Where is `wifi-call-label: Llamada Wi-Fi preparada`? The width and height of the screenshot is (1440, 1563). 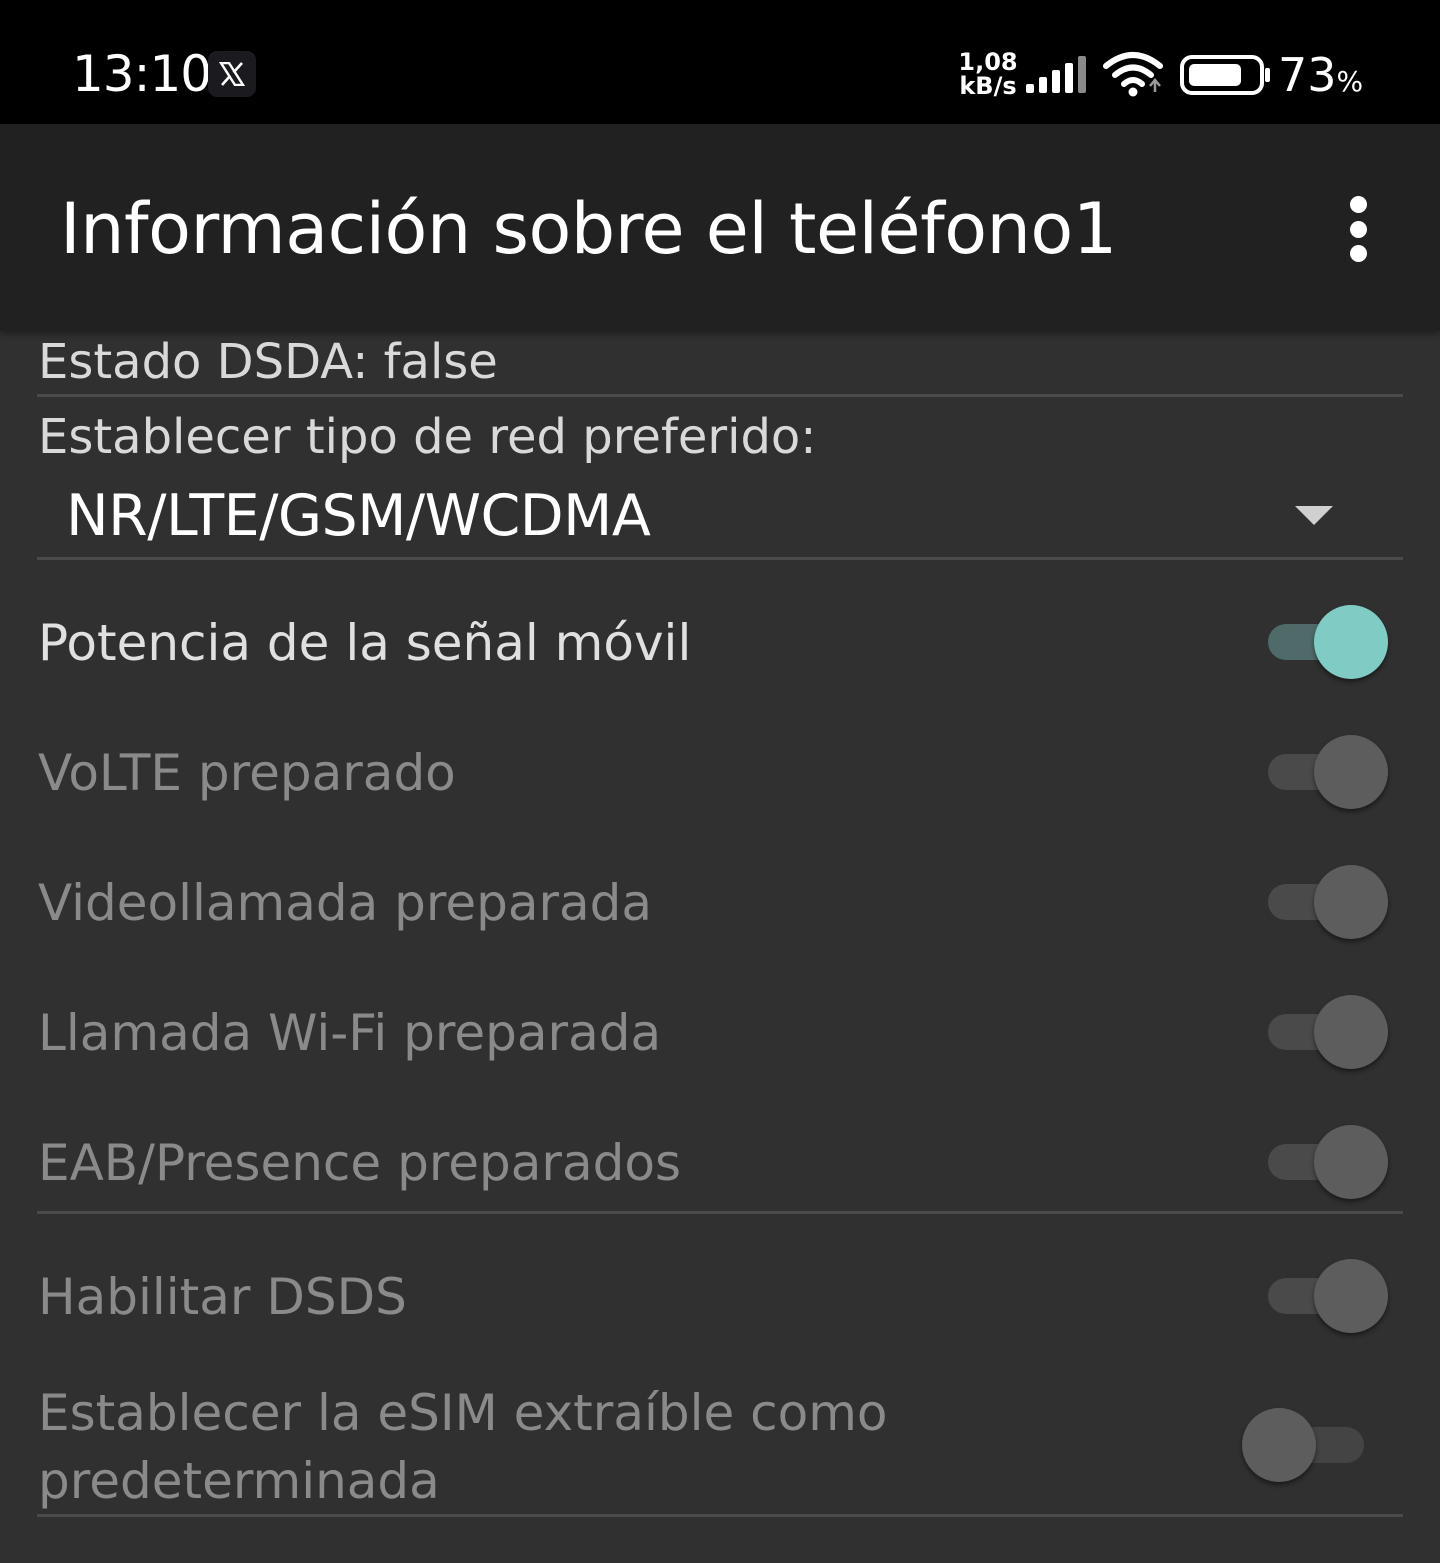 wifi-call-label: Llamada Wi-Fi preparada is located at coordinates (350, 1033).